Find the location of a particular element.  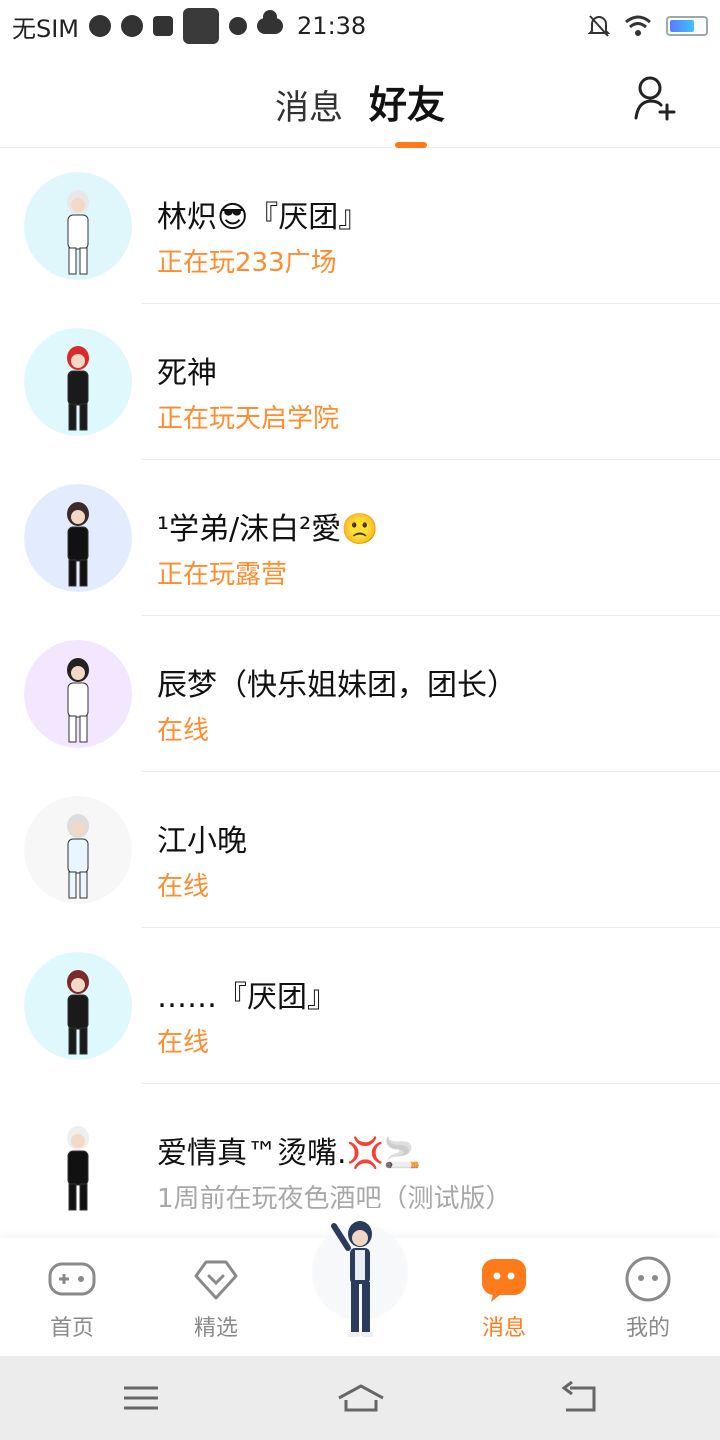

nav-messages-label: 消息 is located at coordinates (503, 1328).